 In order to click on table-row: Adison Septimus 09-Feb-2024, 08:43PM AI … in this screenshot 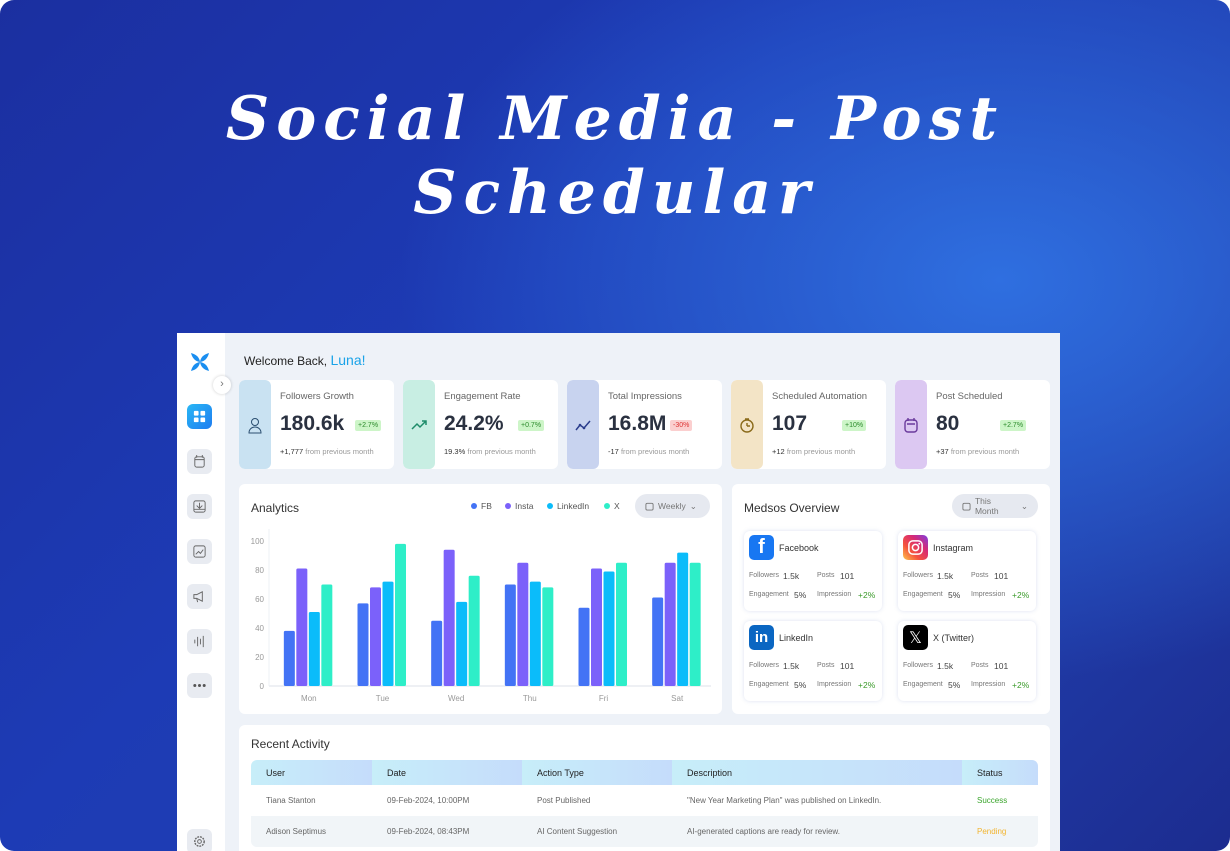, I will do `click(644, 831)`.